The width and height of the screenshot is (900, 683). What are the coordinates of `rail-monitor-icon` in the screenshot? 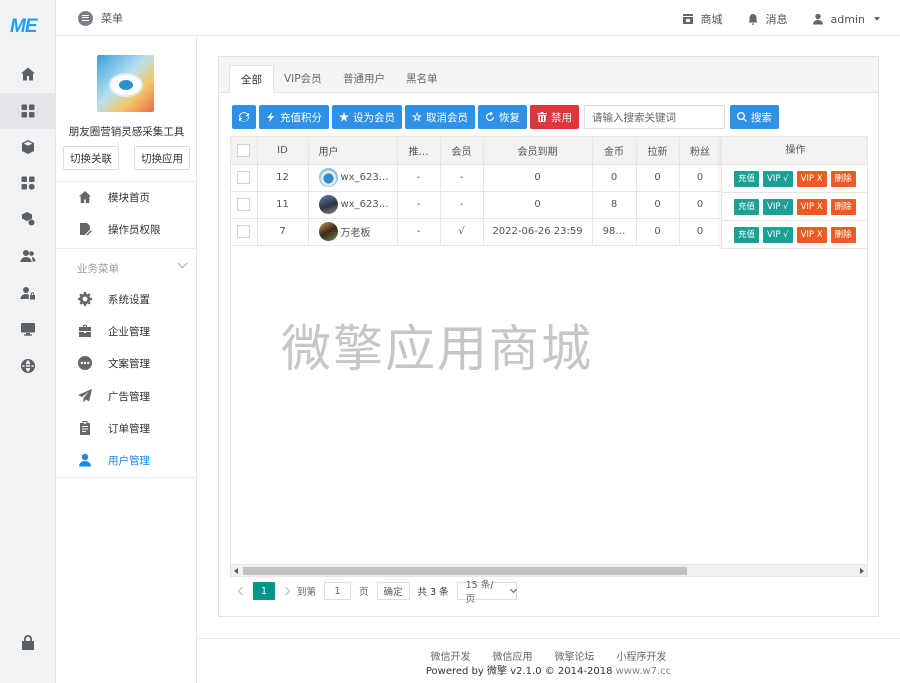 It's located at (28, 329).